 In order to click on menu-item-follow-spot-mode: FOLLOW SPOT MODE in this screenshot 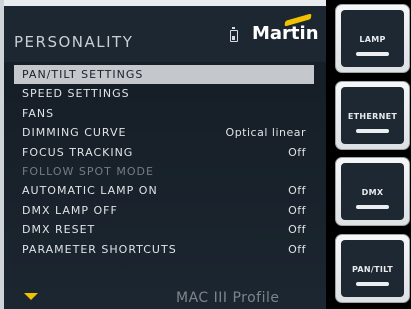, I will do `click(164, 171)`.